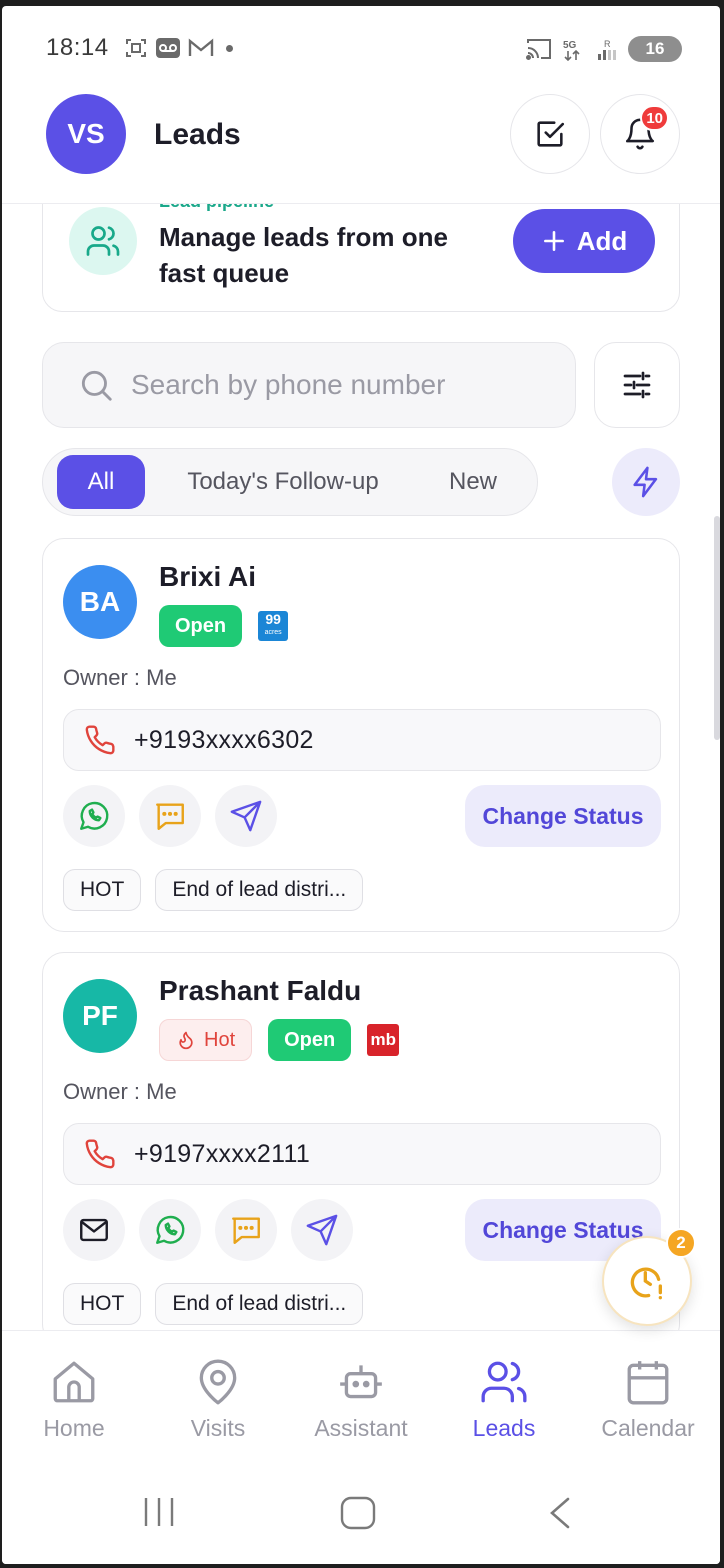 The image size is (724, 1568). I want to click on lead-badges: Open 99 acres, so click(224, 626).